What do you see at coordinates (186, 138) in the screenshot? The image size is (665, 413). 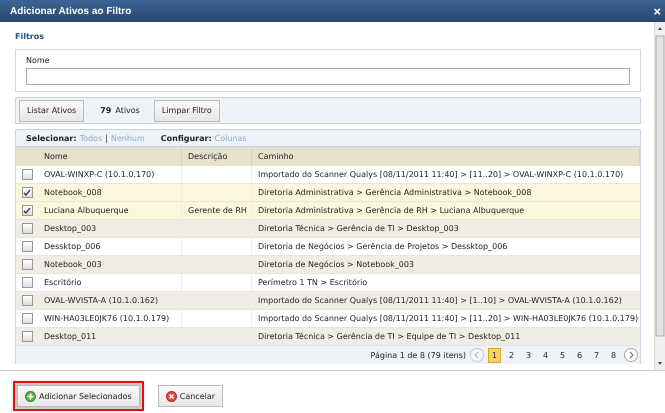 I see `configure-label: Configurar:` at bounding box center [186, 138].